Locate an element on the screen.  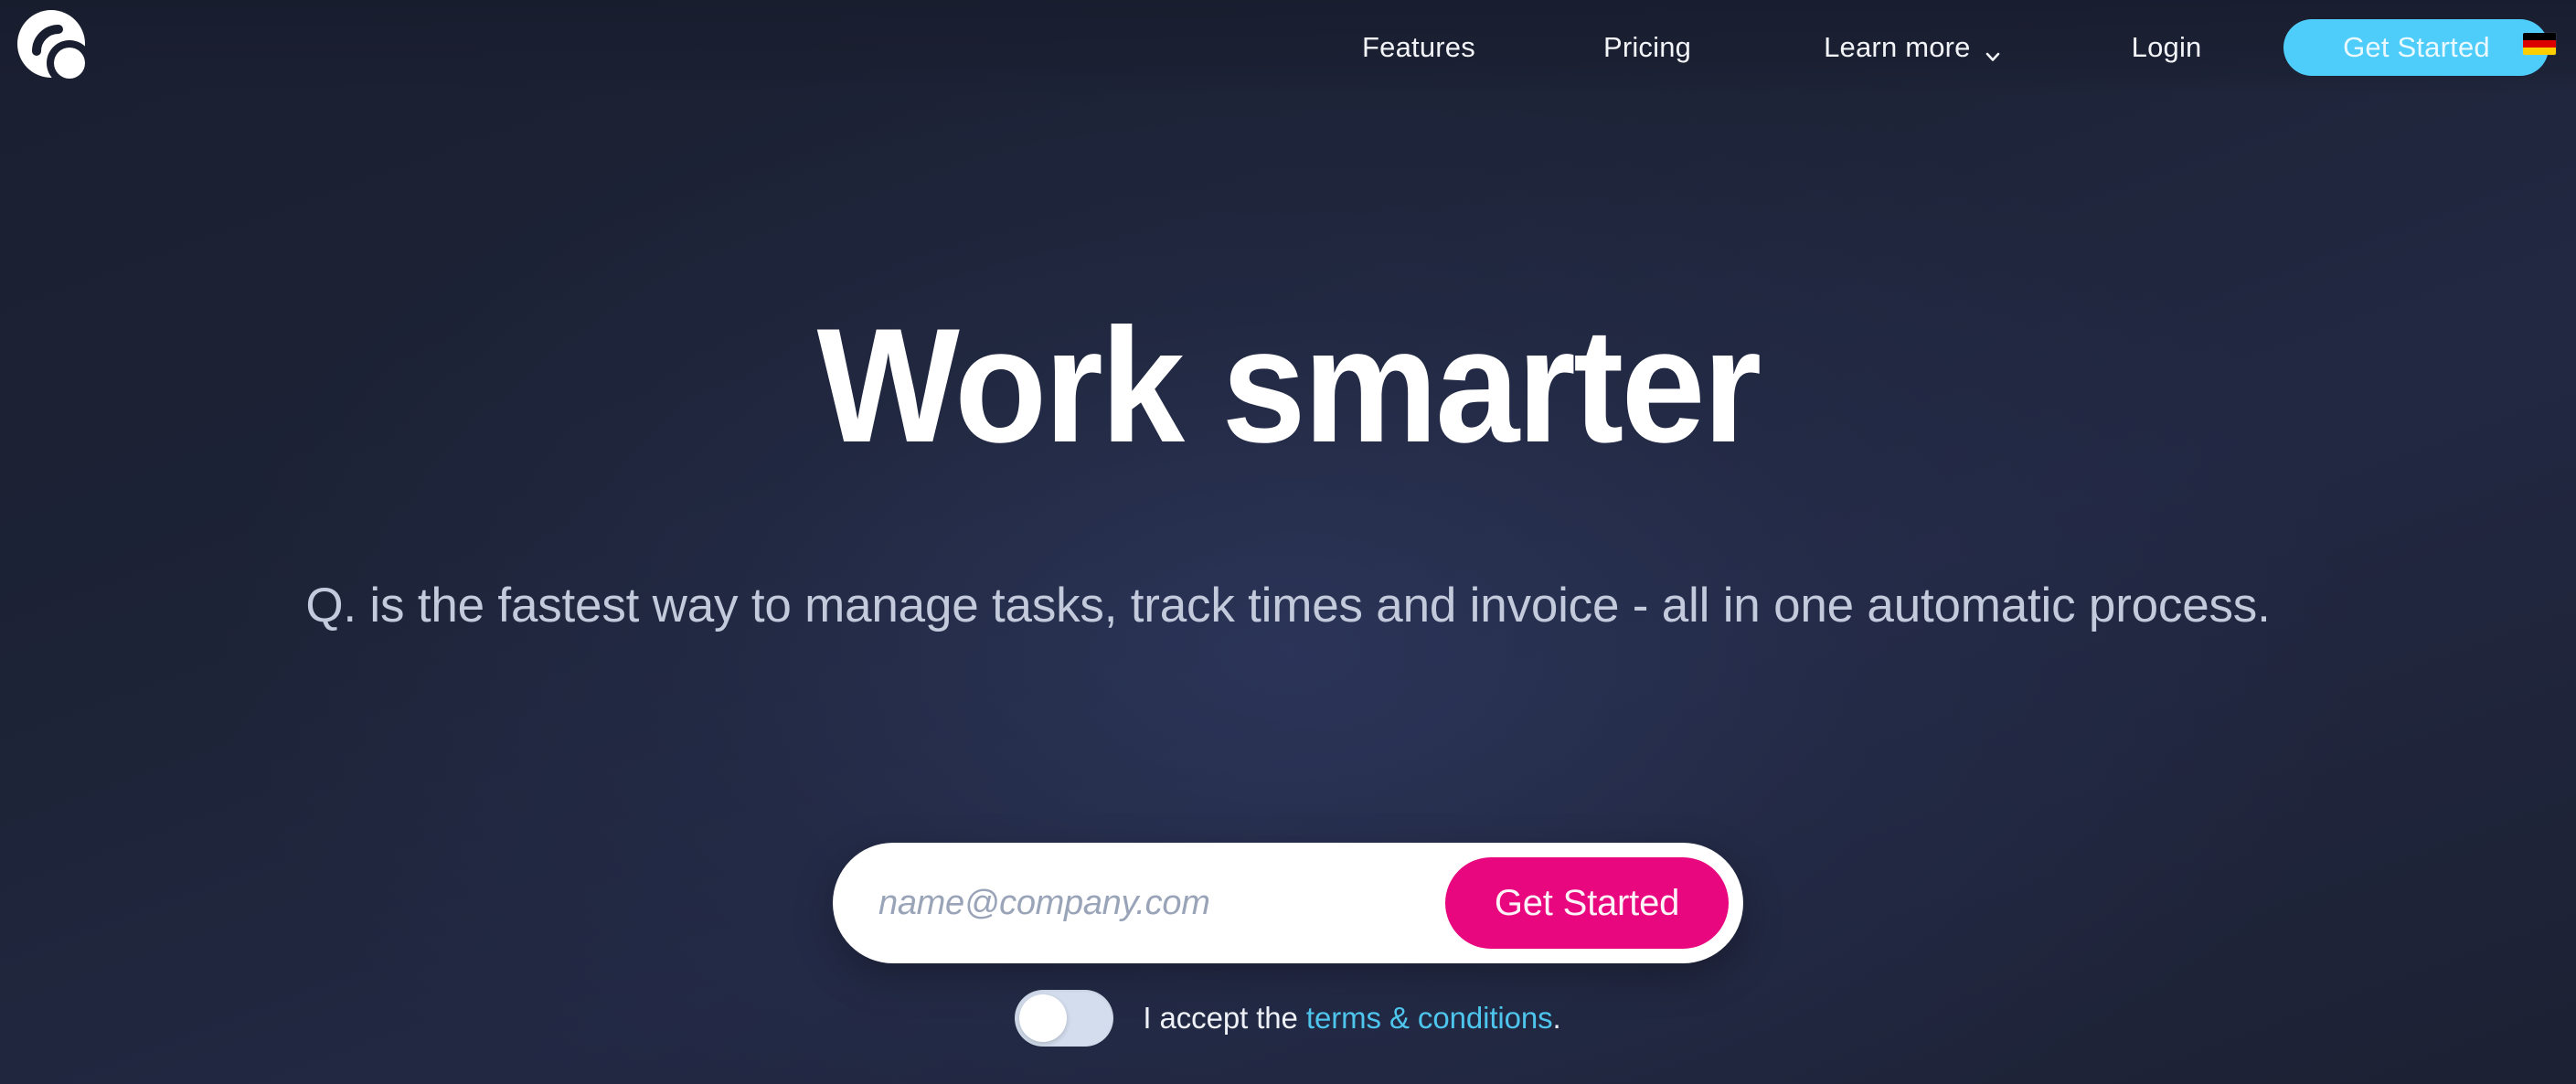
header-get-started-button: Get Started is located at coordinates (2416, 47).